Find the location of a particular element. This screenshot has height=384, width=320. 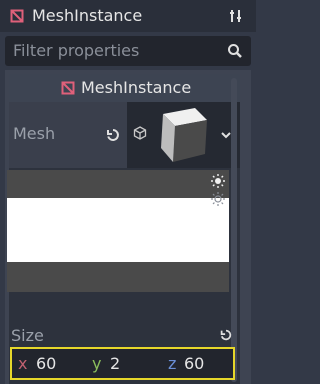

mesh-preview-thumbnail is located at coordinates (184, 135).